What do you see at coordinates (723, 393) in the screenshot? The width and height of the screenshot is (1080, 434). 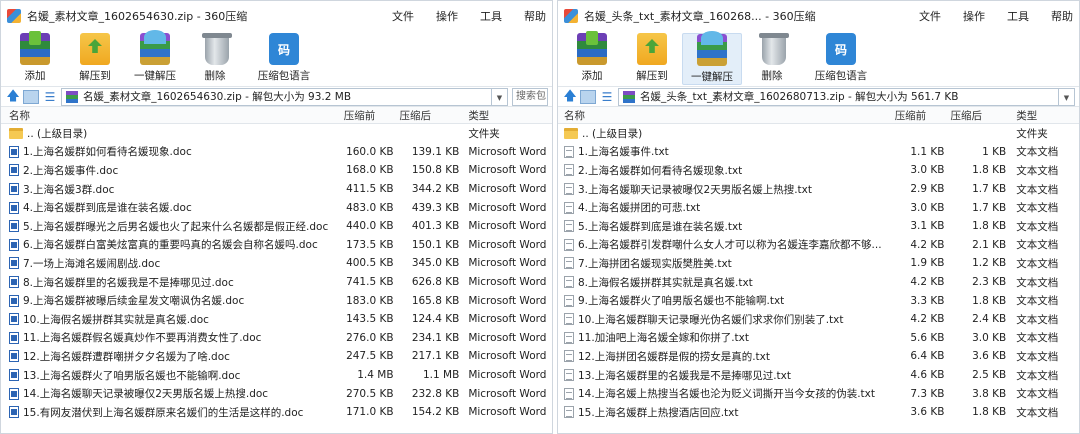 I see `file-name-cell: 14.上海名媛上热搜当名媛也沦为贬义词撕开当今女孩的伪装.txt` at bounding box center [723, 393].